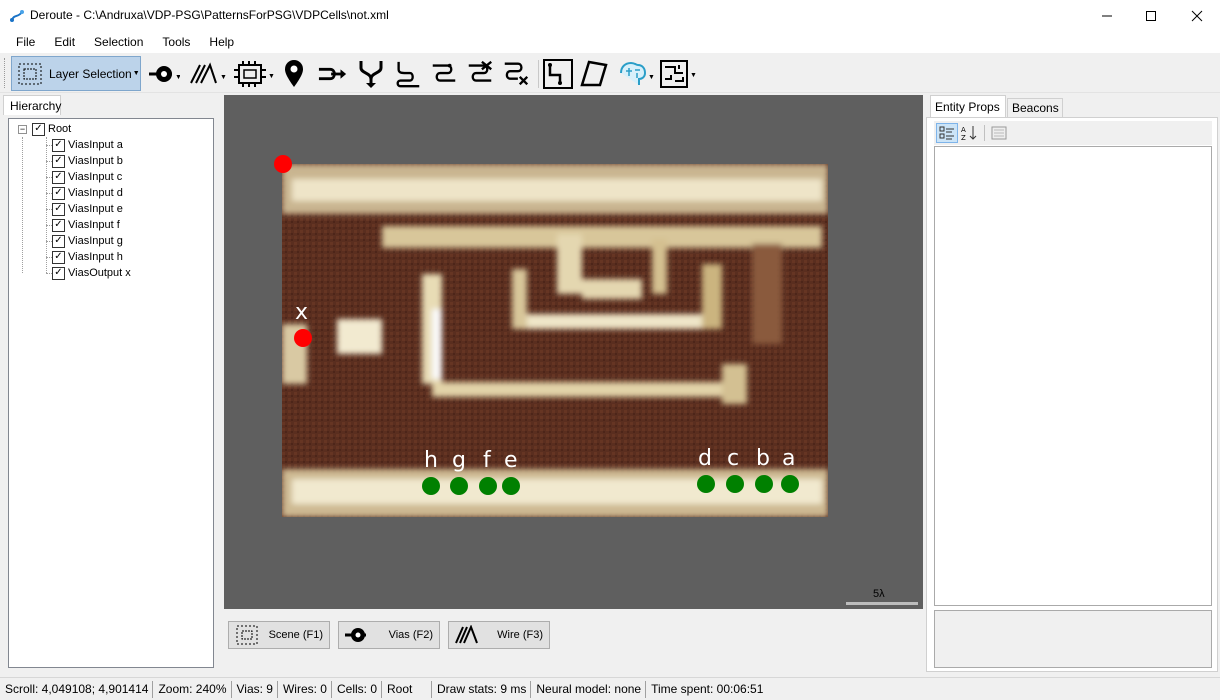 The width and height of the screenshot is (1220, 700). I want to click on fork-button, so click(371, 74).